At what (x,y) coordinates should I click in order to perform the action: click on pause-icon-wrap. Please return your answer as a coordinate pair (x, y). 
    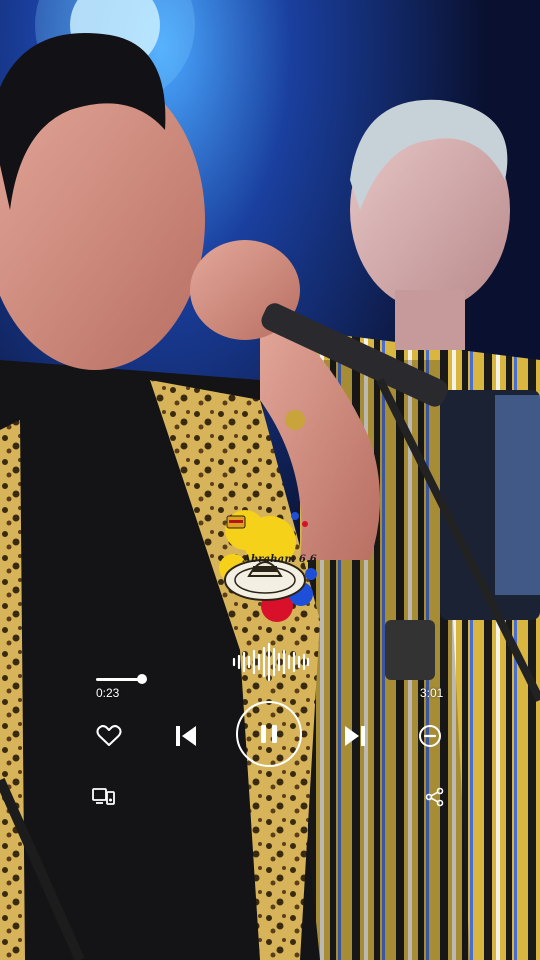
    Looking at the image, I should click on (269, 734).